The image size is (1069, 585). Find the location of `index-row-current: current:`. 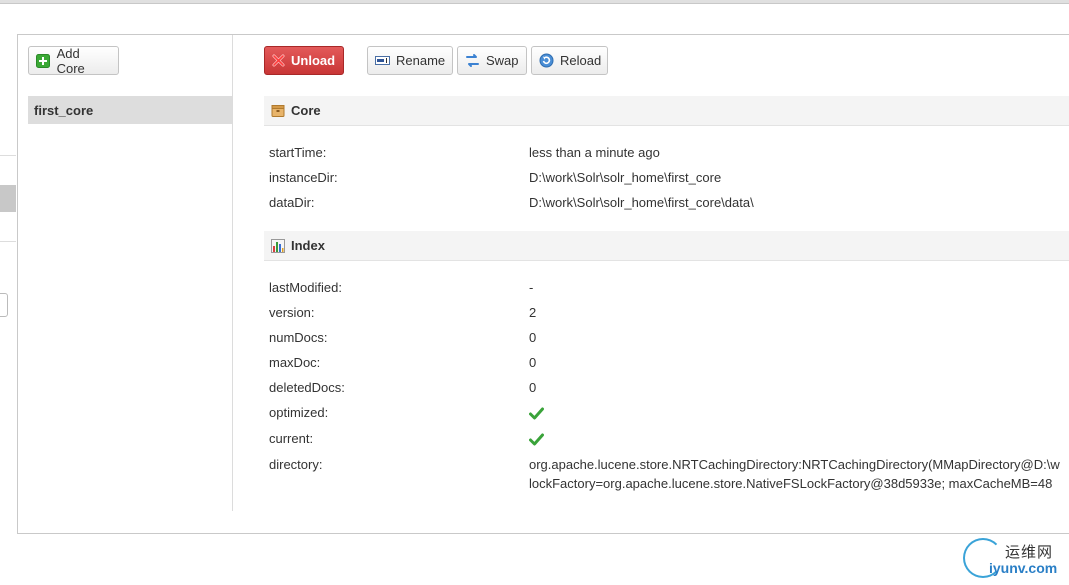

index-row-current: current: is located at coordinates (669, 439).